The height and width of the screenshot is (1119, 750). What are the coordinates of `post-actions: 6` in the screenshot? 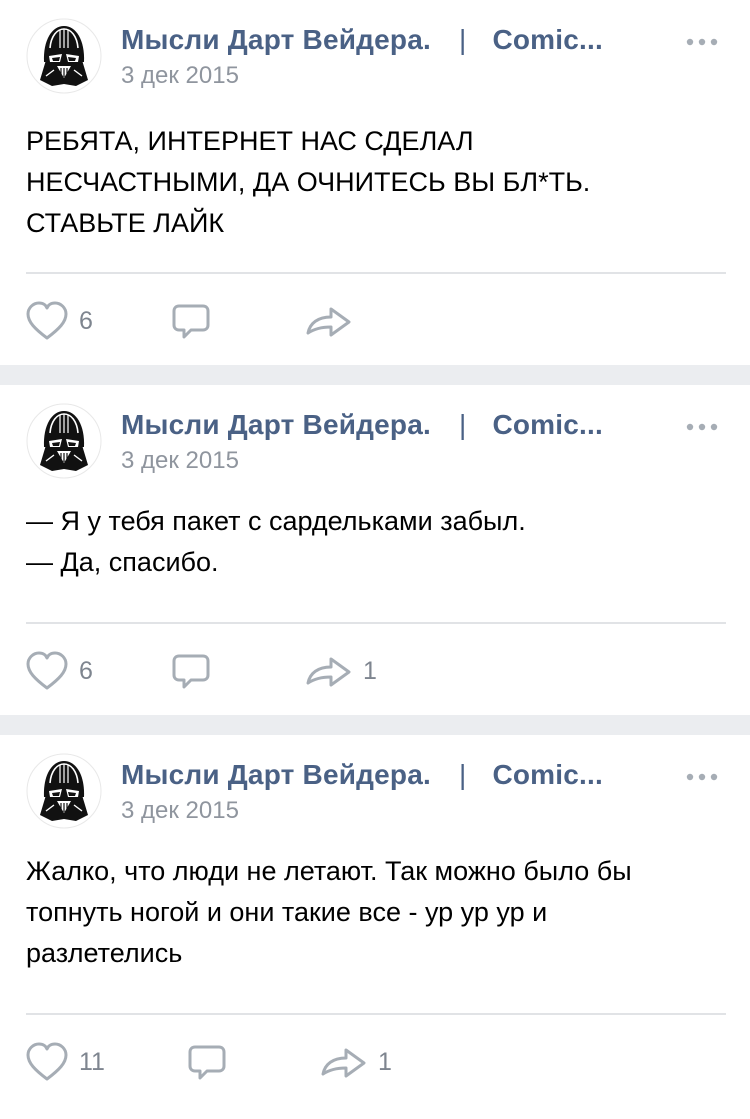 It's located at (375, 321).